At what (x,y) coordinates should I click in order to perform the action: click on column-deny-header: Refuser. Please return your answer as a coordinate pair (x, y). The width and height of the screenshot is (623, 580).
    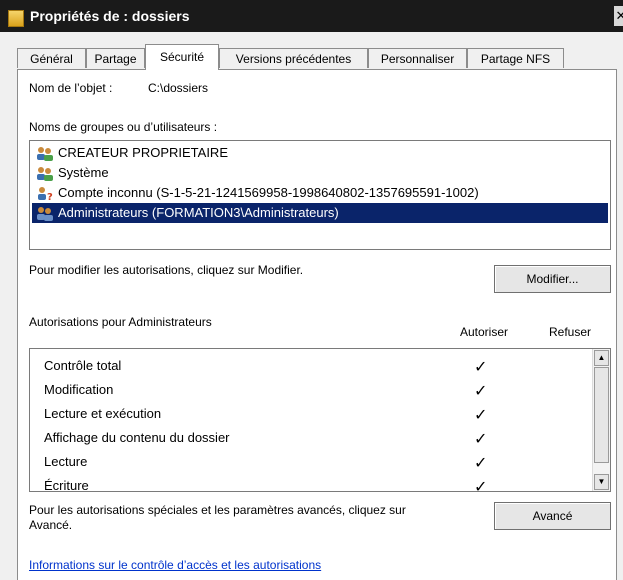
    Looking at the image, I should click on (570, 332).